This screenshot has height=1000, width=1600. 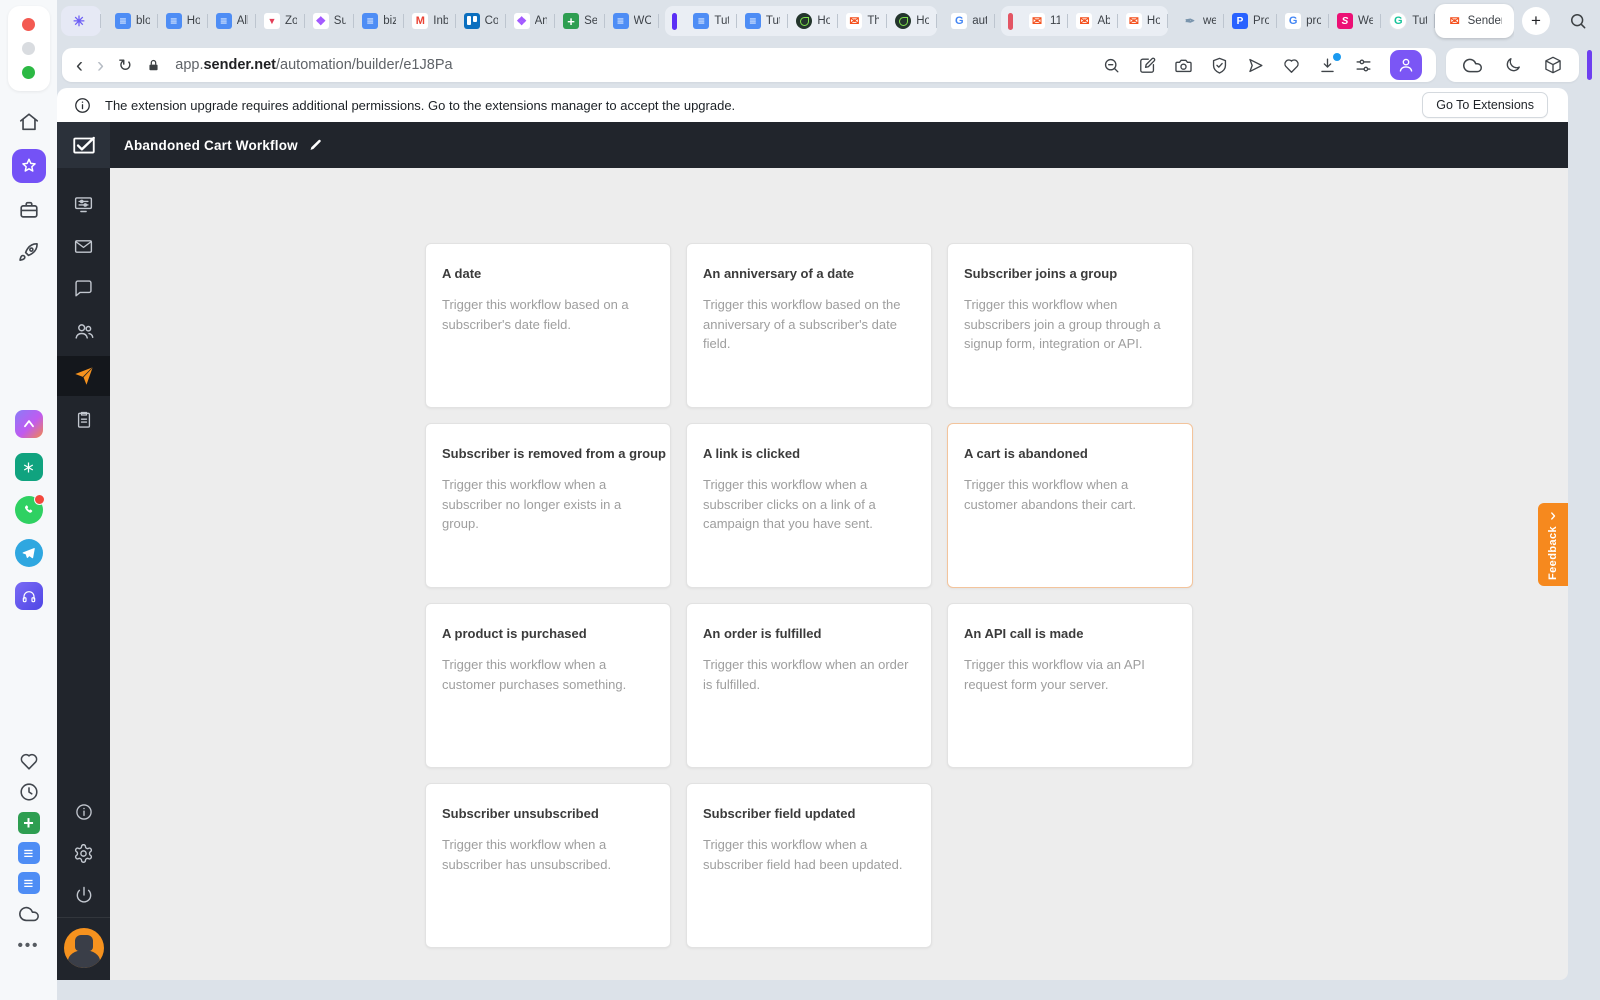 What do you see at coordinates (28, 166) in the screenshot?
I see `favorites-star-icon` at bounding box center [28, 166].